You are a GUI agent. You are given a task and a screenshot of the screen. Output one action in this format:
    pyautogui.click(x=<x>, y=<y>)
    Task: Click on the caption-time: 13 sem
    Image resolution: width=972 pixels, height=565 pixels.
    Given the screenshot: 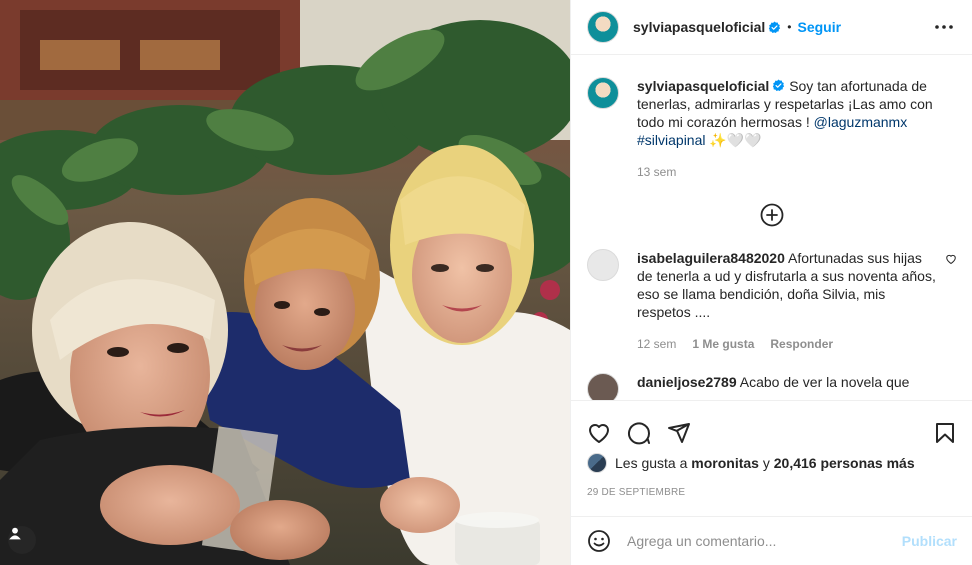 What is the action you would take?
    pyautogui.click(x=657, y=172)
    